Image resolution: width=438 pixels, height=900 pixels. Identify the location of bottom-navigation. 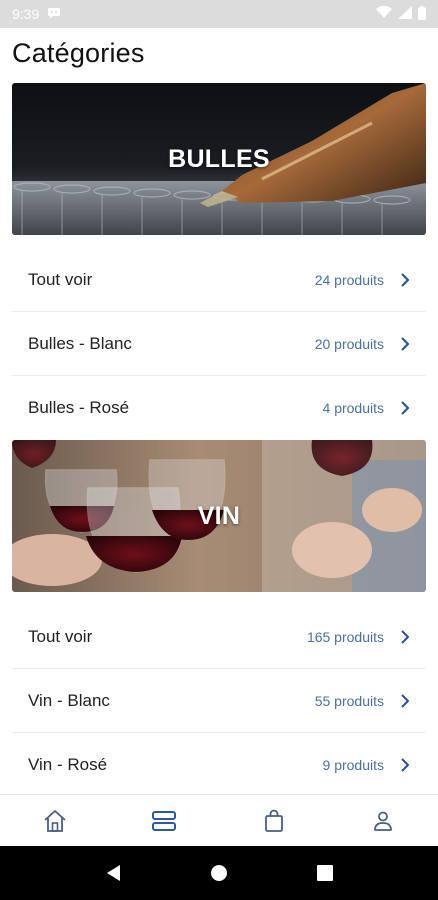
(219, 820).